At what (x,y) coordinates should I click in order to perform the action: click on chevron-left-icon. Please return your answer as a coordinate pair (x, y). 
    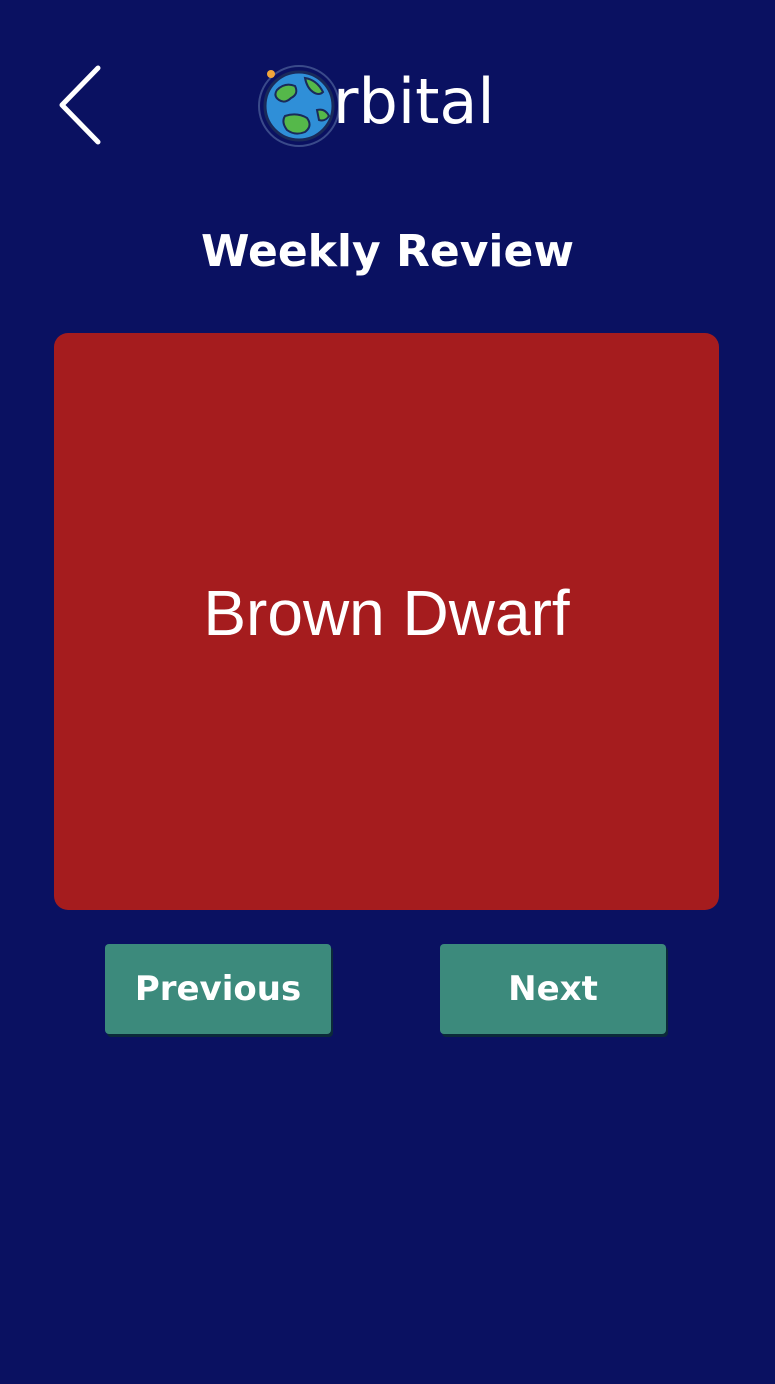
    Looking at the image, I should click on (80, 105).